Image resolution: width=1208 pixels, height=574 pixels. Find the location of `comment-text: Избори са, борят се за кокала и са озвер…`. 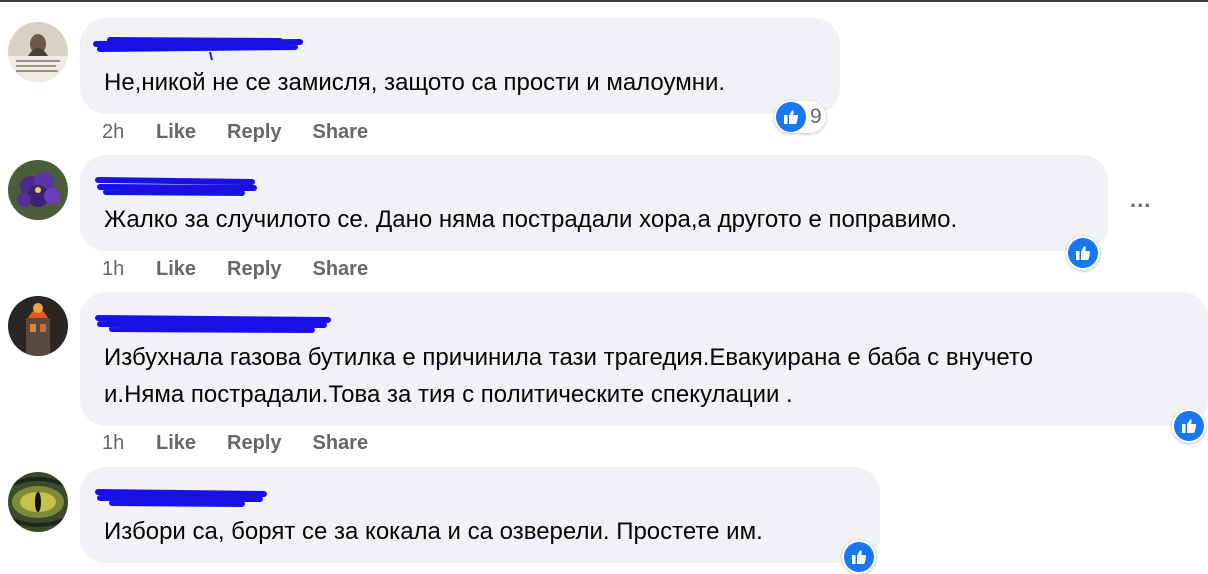

comment-text: Избори са, борят се за кокала и са озвер… is located at coordinates (433, 531).